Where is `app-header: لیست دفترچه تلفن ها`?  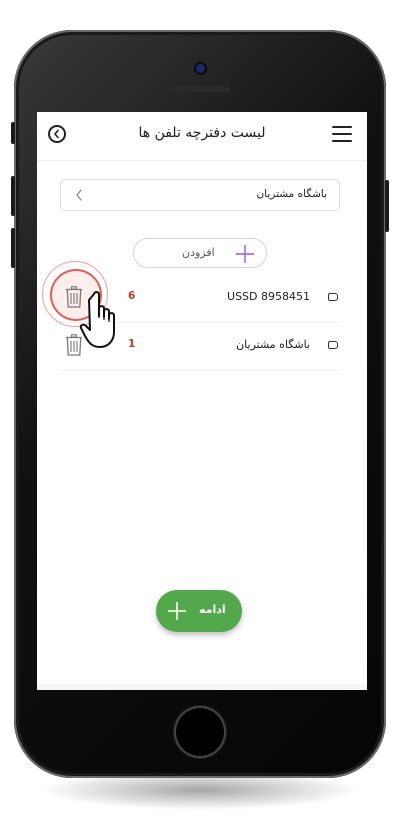 app-header: لیست دفترچه تلفن ها is located at coordinates (202, 136).